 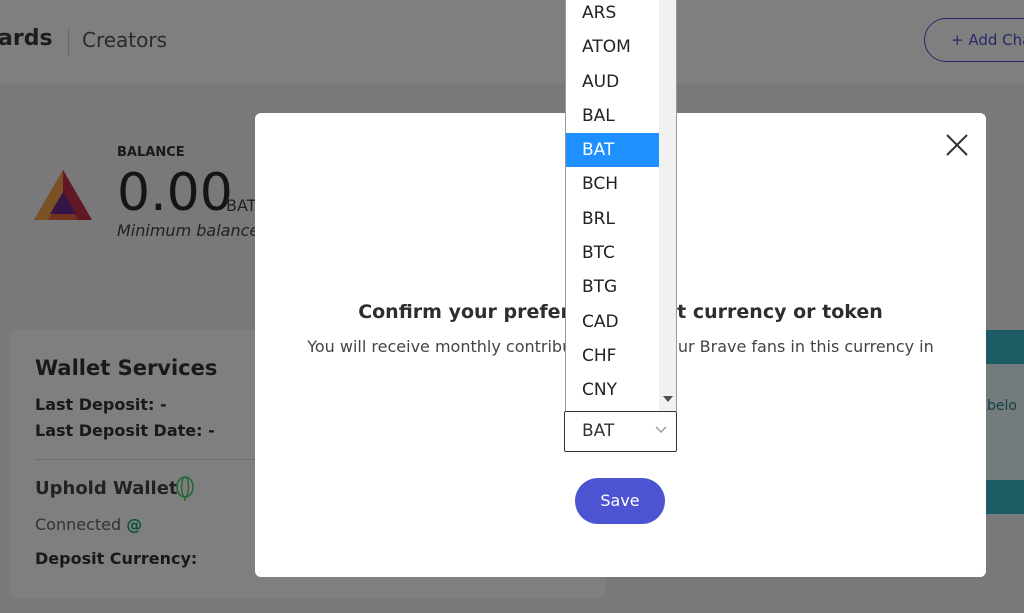 I want to click on currency-dropdown-list: ARS ATOM AUD BAL BAT BCH BRL BTC BTG CAD CHF CNY, so click(x=621, y=205).